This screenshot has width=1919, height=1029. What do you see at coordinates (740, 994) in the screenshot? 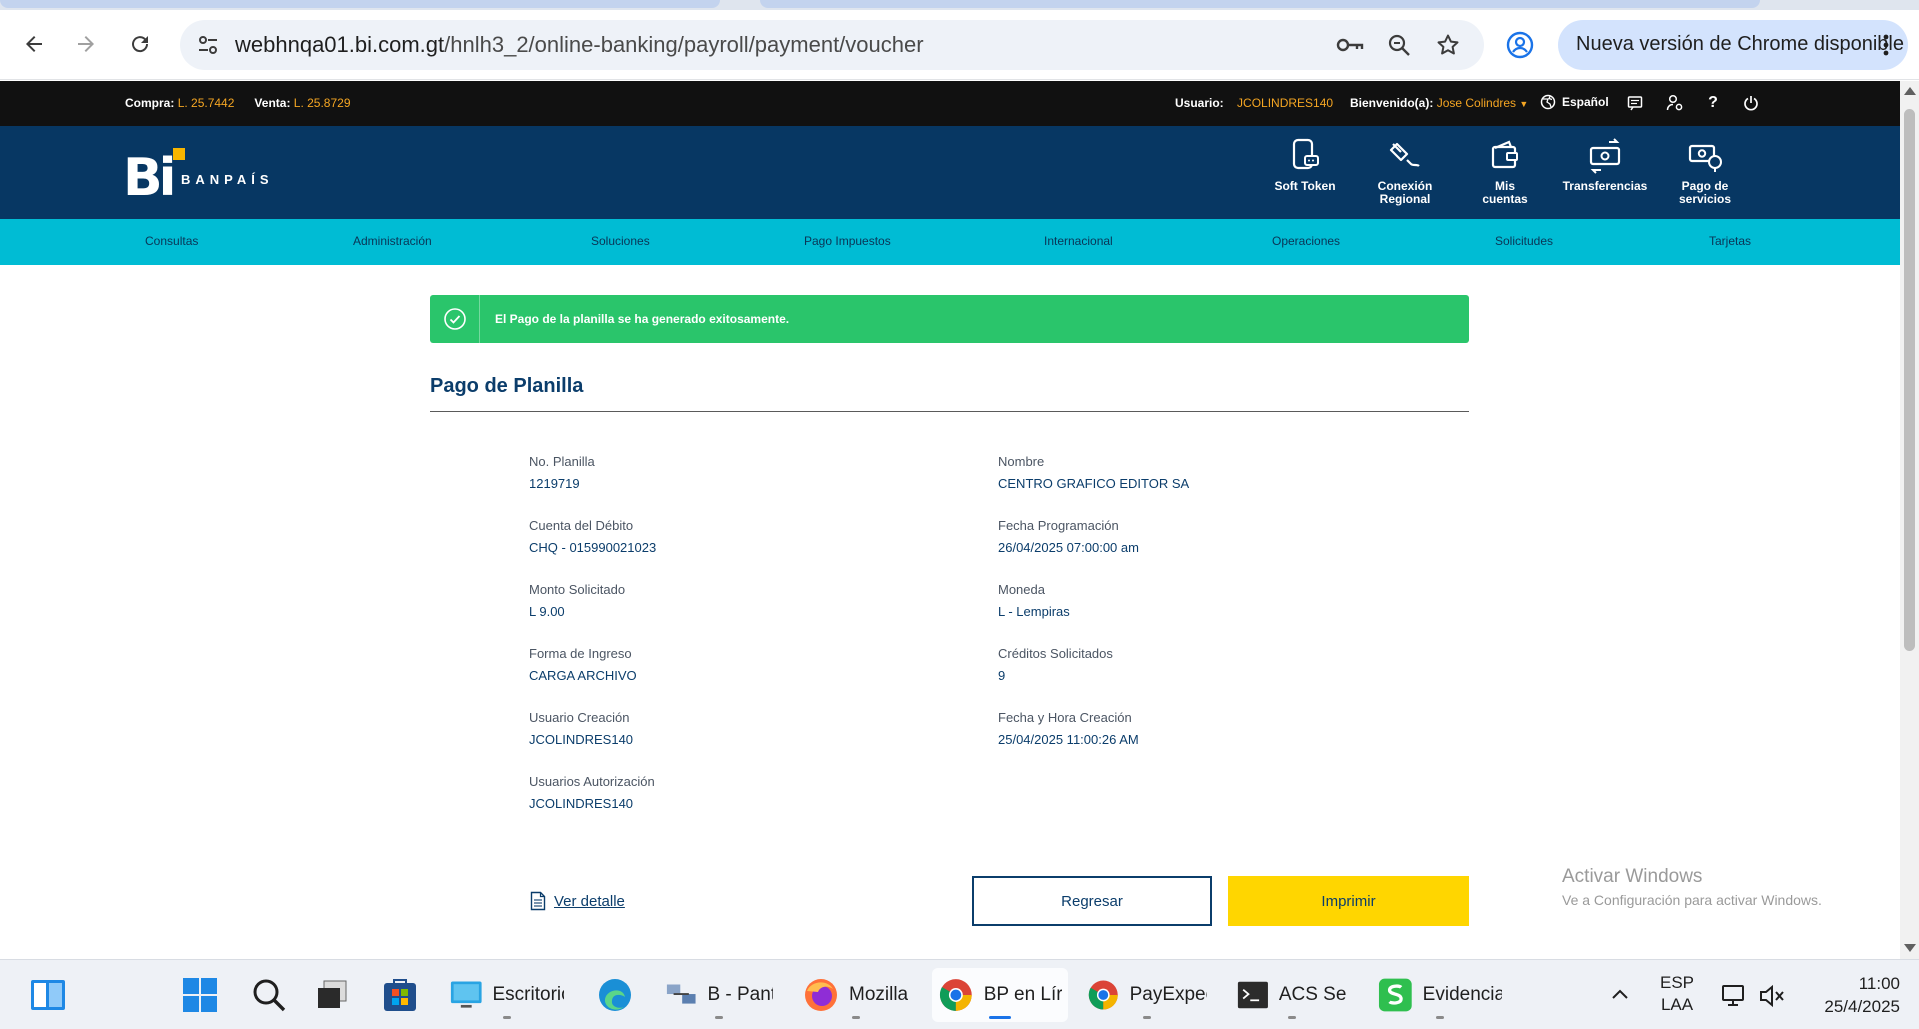
I see `taskbar-app-label: B - Pant` at bounding box center [740, 994].